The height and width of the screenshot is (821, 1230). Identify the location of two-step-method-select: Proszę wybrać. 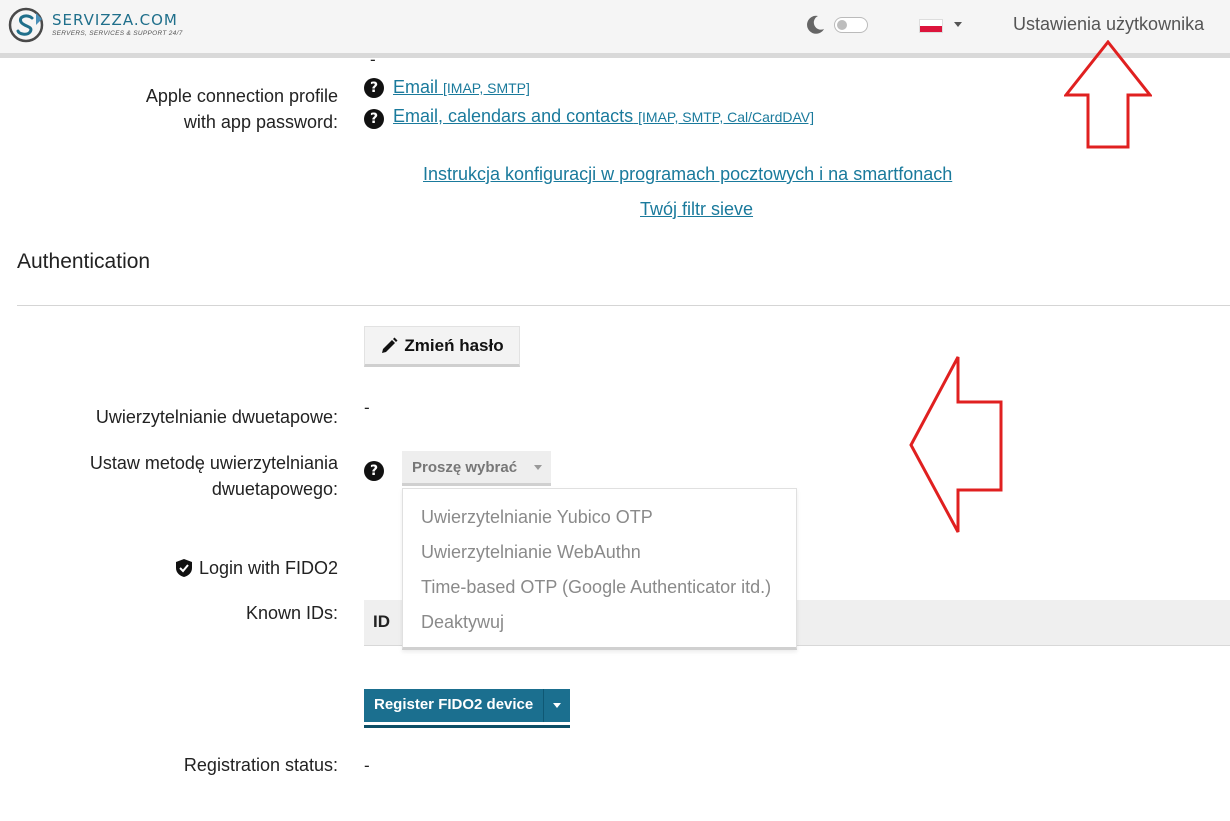
(476, 468).